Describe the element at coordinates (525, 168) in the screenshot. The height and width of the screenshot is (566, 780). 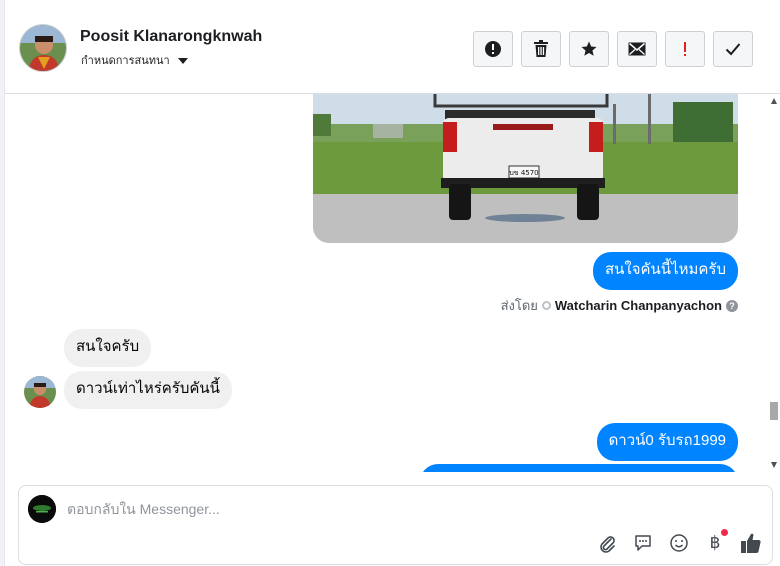
I see `message-photo: บข 4570` at that location.